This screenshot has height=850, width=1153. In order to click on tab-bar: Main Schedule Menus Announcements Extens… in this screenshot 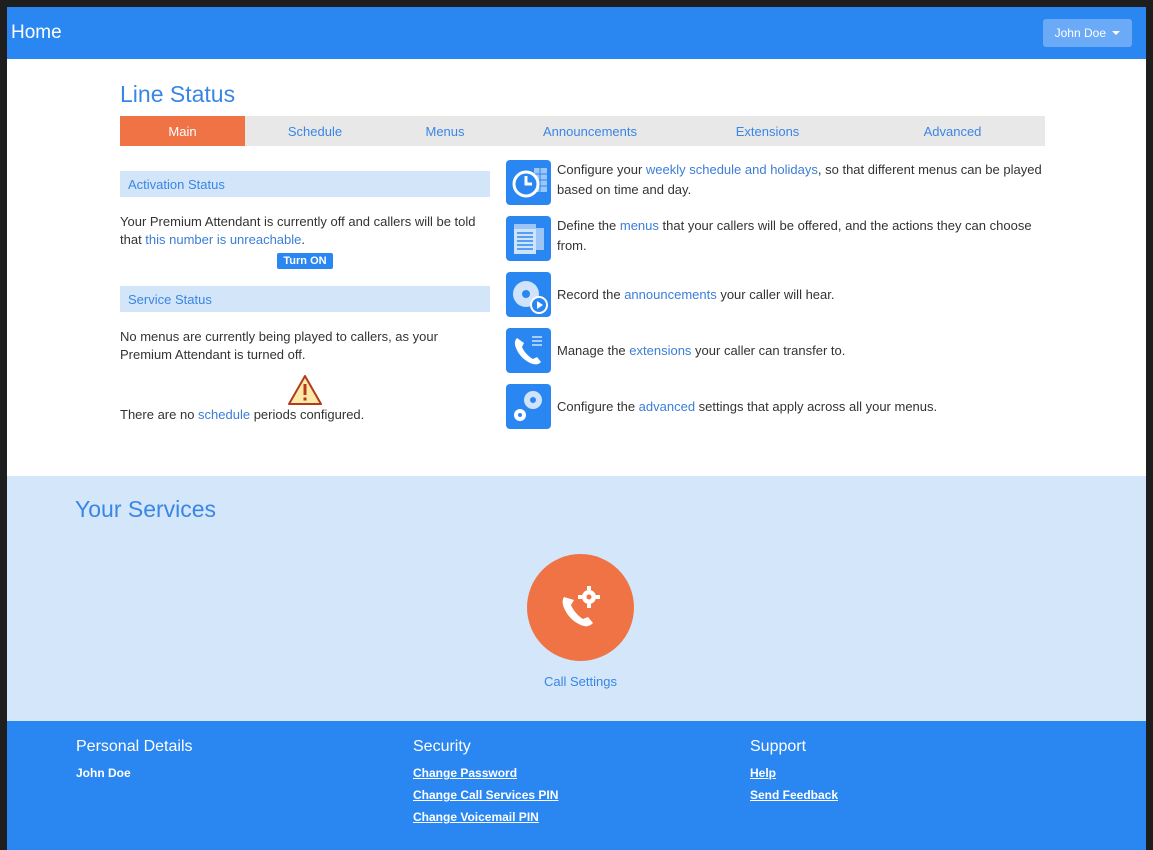, I will do `click(582, 131)`.